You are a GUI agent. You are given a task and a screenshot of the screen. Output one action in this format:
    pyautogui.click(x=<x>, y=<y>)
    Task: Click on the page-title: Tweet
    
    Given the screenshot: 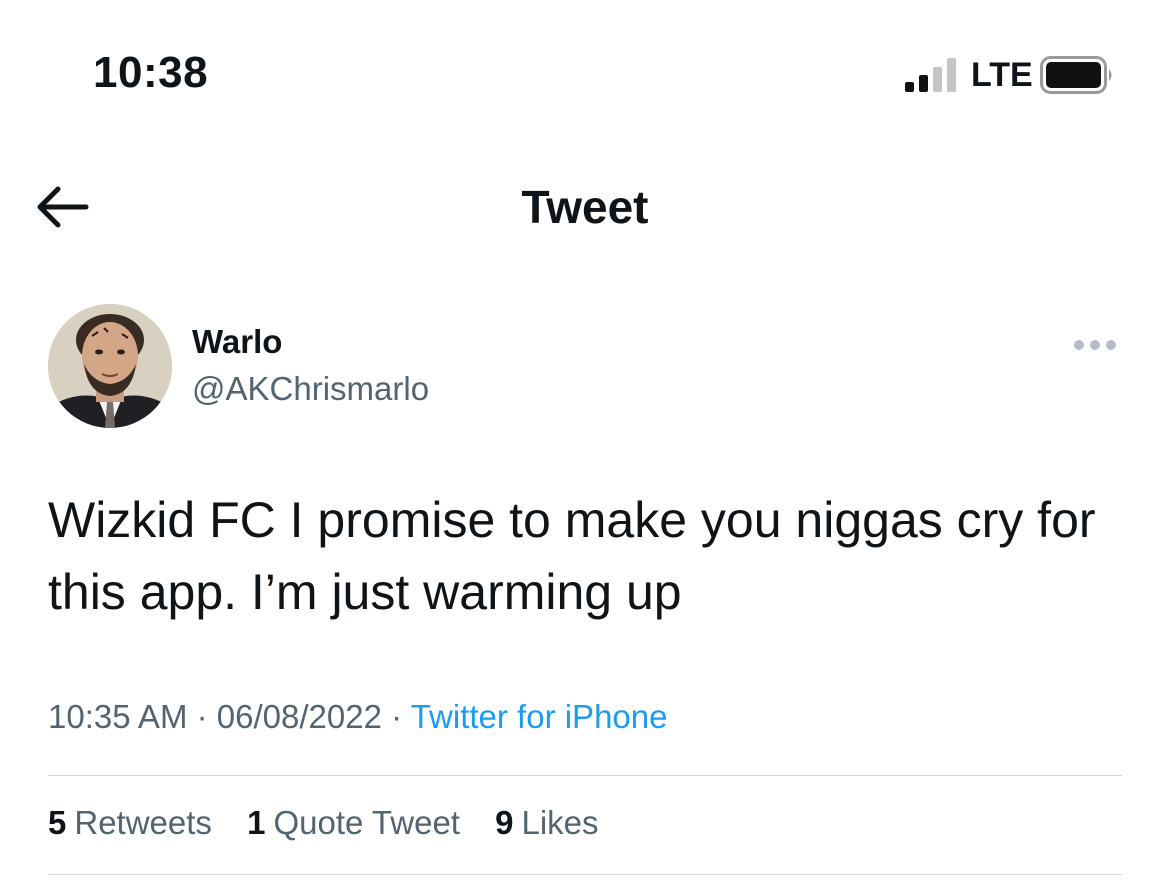 What is the action you would take?
    pyautogui.click(x=585, y=207)
    